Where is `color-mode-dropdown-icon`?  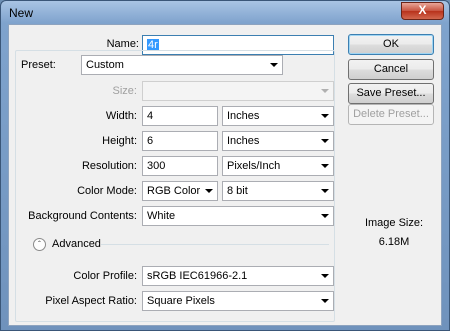
color-mode-dropdown-icon is located at coordinates (209, 191).